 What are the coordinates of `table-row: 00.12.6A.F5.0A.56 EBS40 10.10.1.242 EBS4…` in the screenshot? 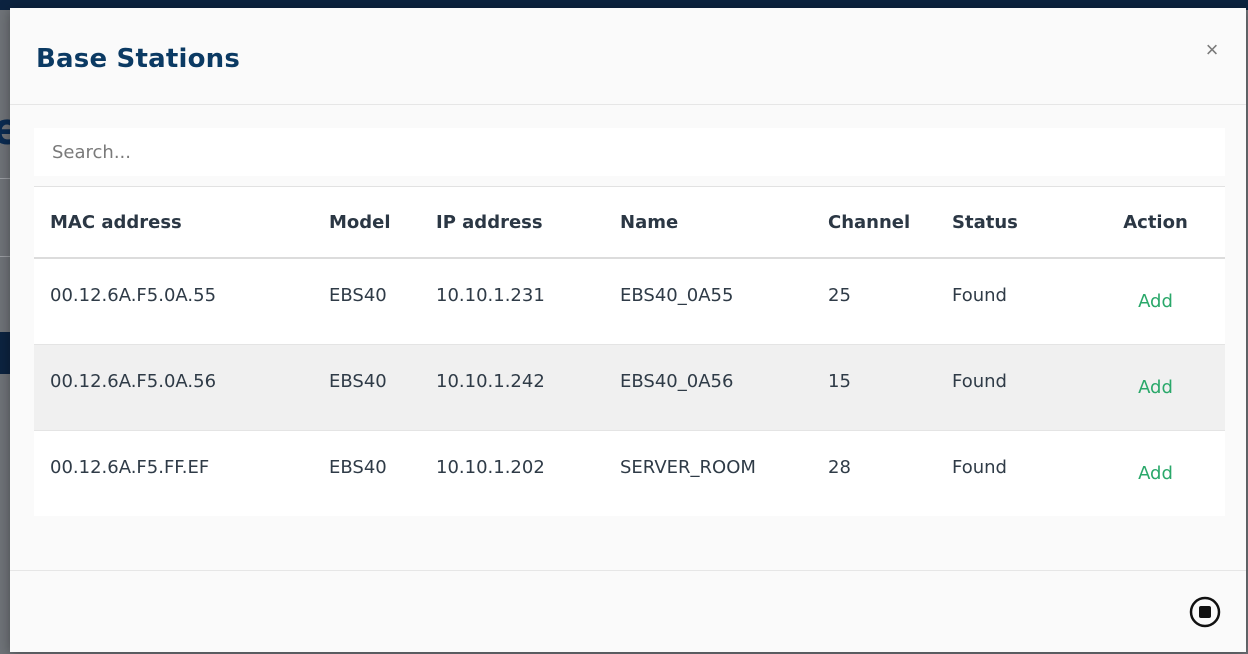 It's located at (629, 387).